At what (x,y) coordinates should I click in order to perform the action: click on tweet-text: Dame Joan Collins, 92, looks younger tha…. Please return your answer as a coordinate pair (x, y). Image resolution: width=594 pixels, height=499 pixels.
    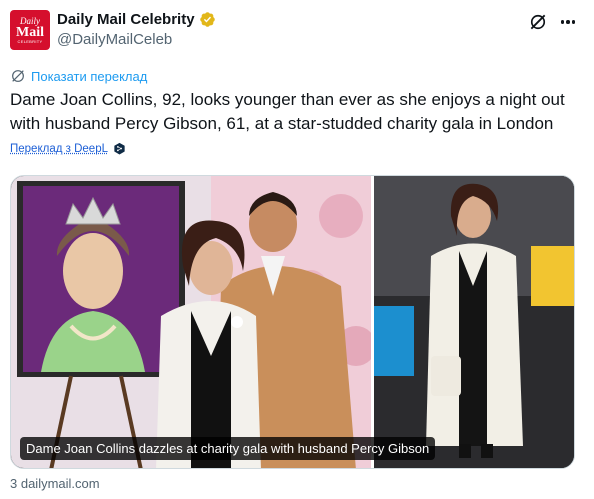
    Looking at the image, I should click on (287, 111).